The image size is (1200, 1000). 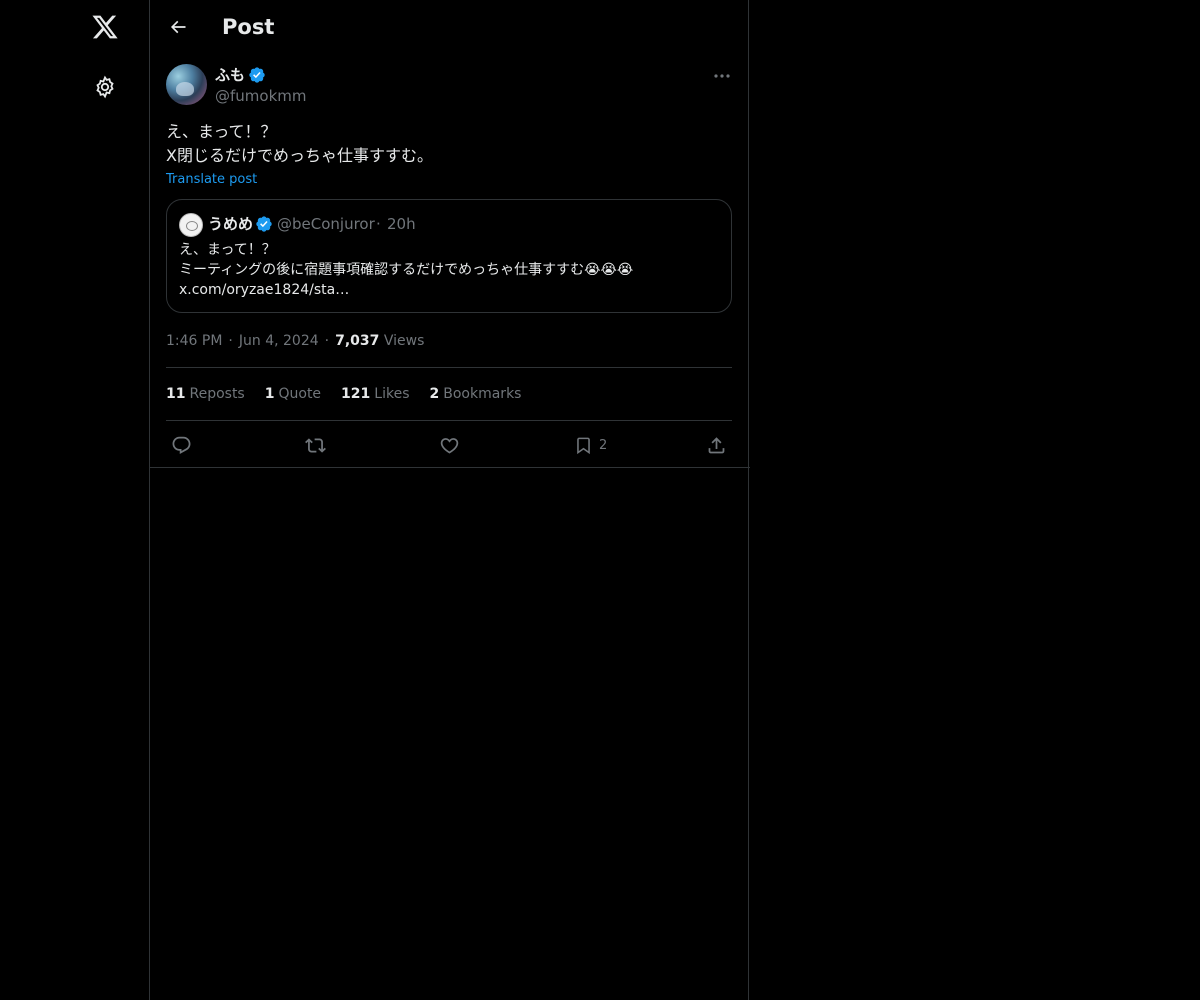 What do you see at coordinates (449, 86) in the screenshot?
I see `post-author-row: ふも @fumokmm` at bounding box center [449, 86].